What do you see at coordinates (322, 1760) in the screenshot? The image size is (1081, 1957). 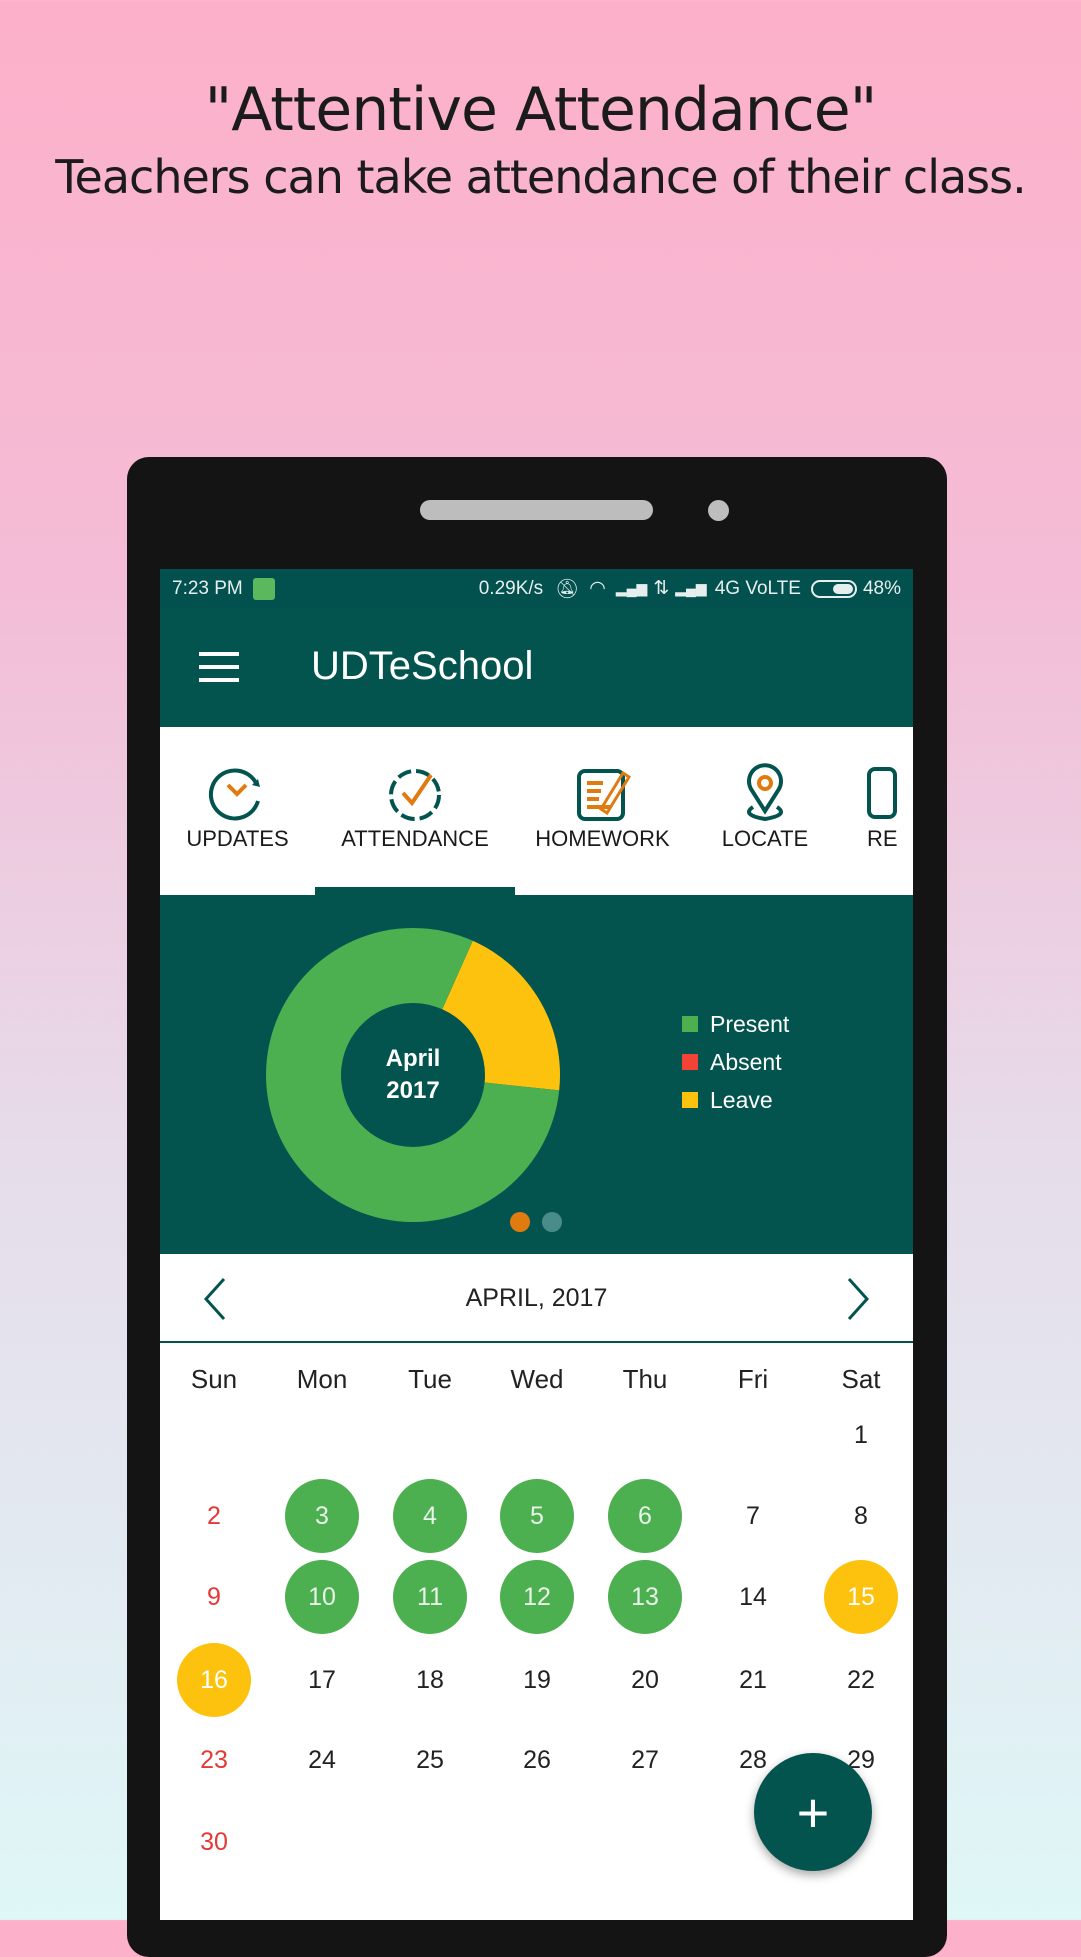 I see `calendar-day: 24` at bounding box center [322, 1760].